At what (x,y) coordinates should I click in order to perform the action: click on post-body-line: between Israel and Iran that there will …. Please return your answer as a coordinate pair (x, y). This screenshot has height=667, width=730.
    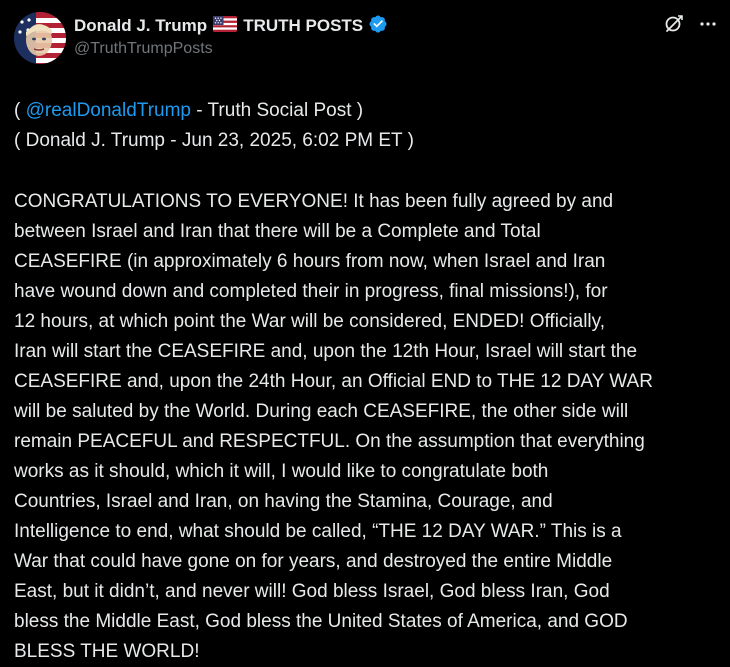
    Looking at the image, I should click on (277, 231).